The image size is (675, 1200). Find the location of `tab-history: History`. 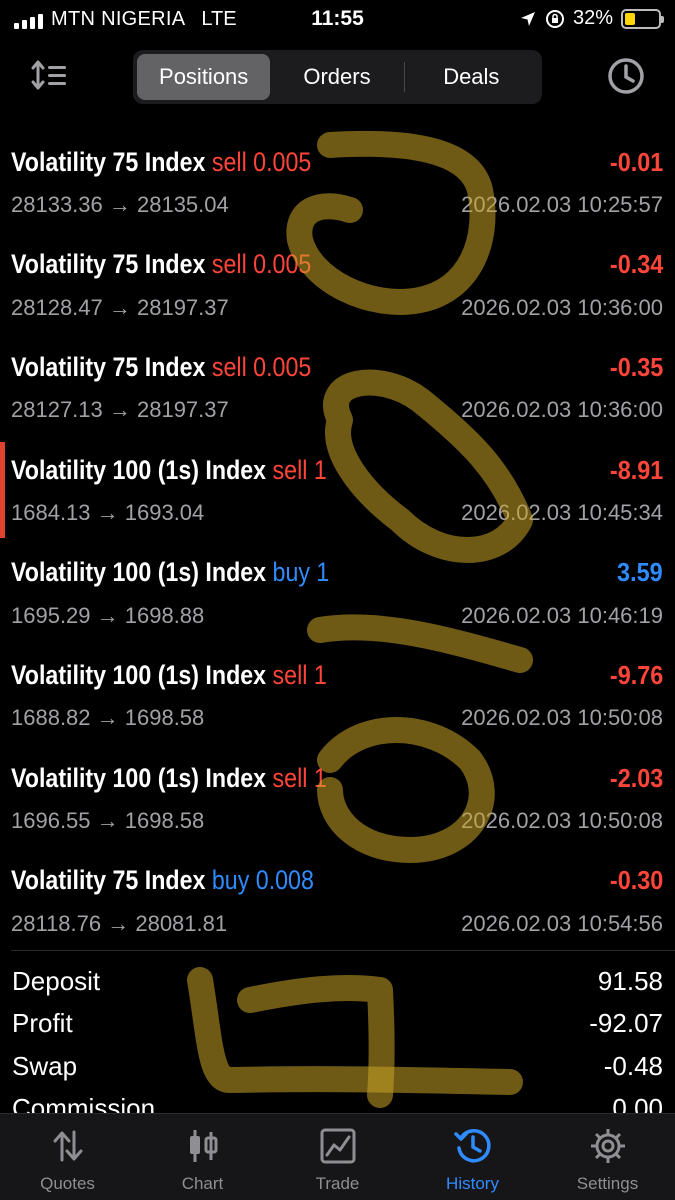

tab-history: History is located at coordinates (472, 1157).